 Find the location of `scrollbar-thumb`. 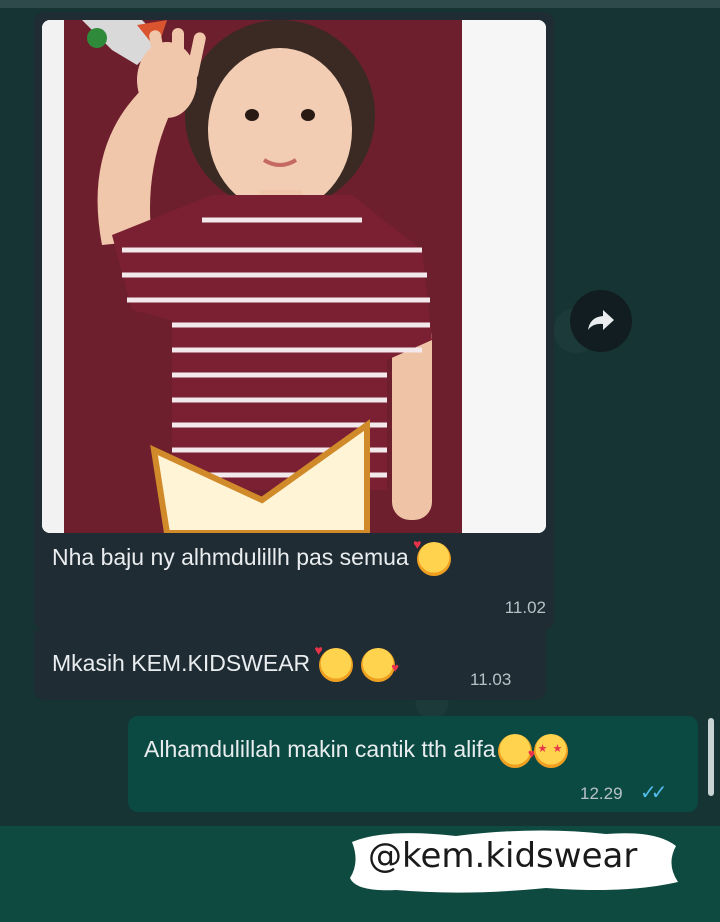

scrollbar-thumb is located at coordinates (711, 757).